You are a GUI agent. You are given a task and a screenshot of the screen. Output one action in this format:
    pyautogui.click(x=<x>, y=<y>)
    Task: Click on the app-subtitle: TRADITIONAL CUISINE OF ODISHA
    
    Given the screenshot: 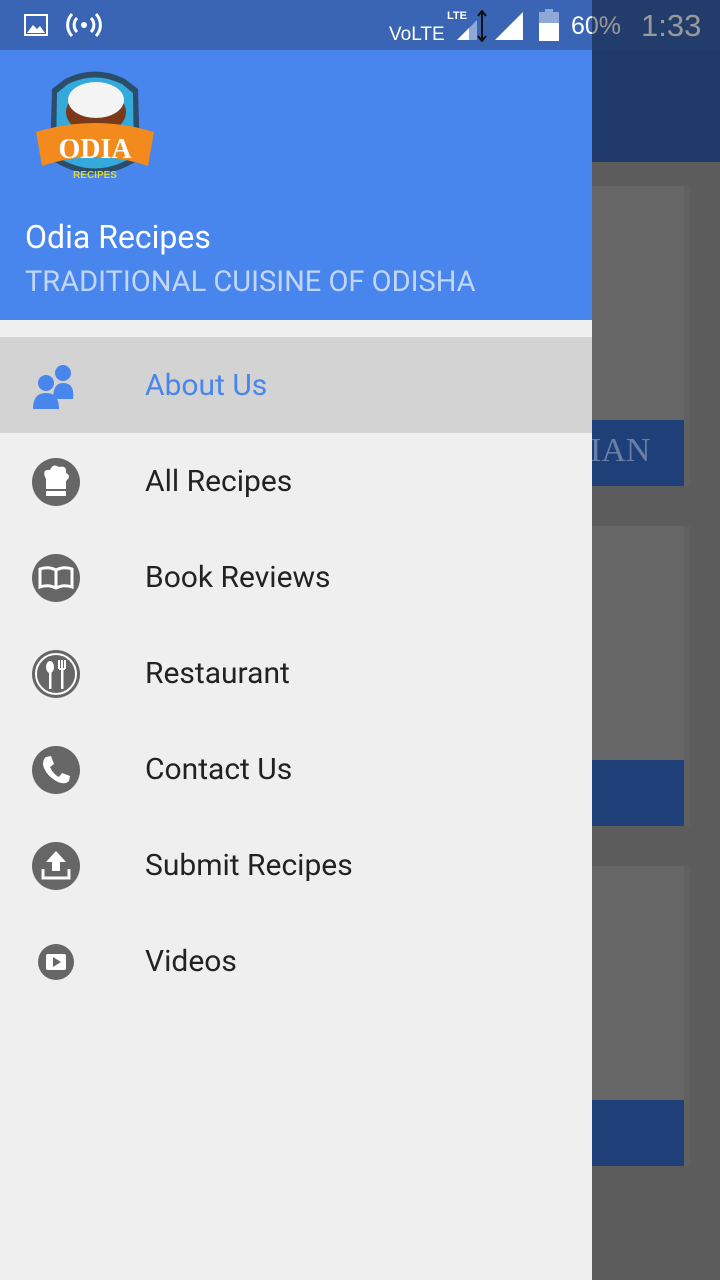 What is the action you would take?
    pyautogui.click(x=250, y=282)
    